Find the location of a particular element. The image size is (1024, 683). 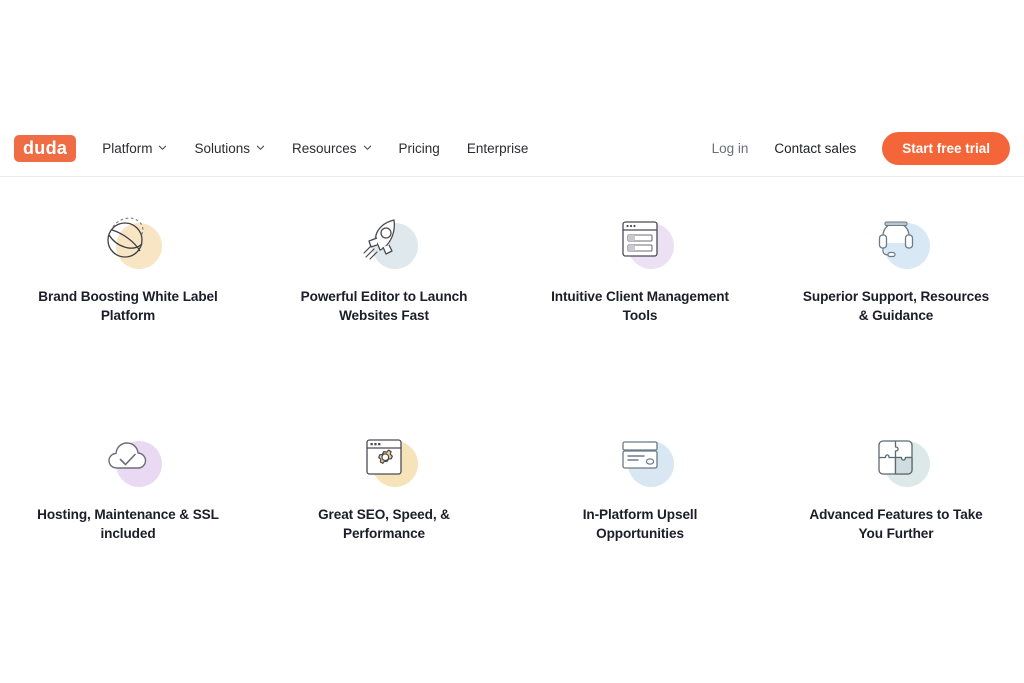

feature-title: Intuitive Client Management Tools is located at coordinates (640, 306).